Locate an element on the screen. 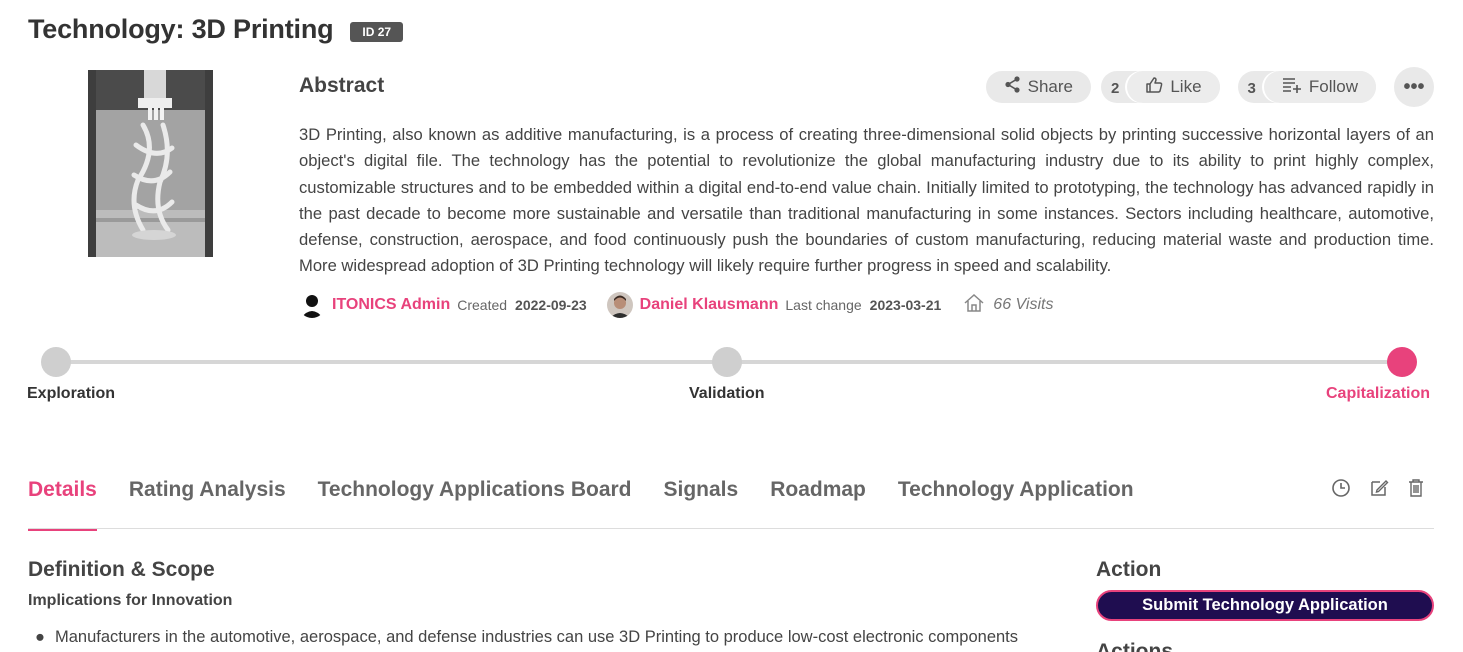 This screenshot has height=652, width=1463. follow-button: Follow is located at coordinates (1319, 87).